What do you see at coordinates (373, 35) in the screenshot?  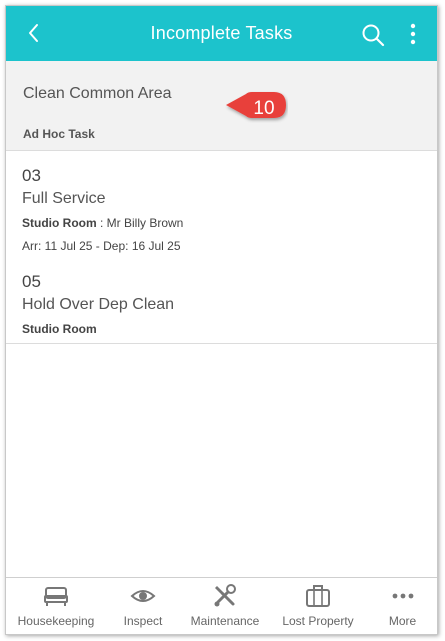 I see `search-icon` at bounding box center [373, 35].